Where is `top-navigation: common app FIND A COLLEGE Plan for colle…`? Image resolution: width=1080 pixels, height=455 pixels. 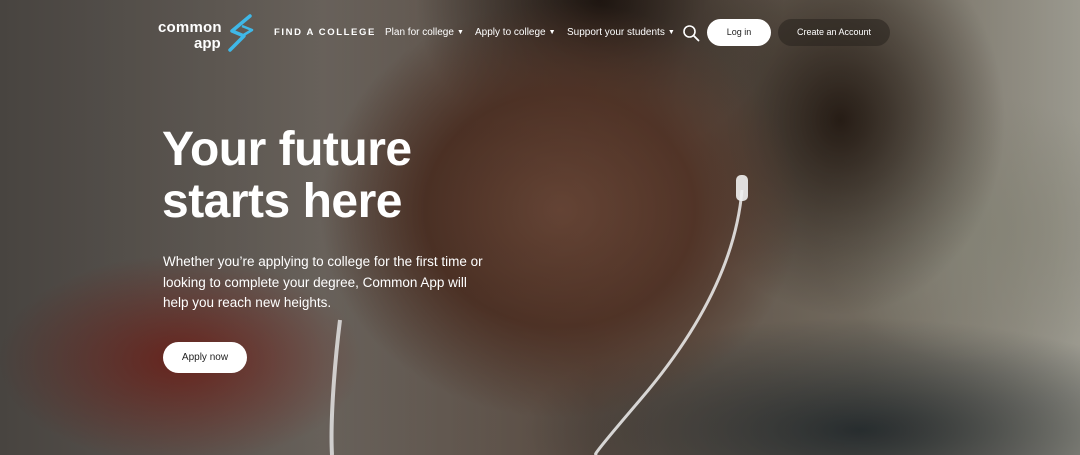 top-navigation: common app FIND A COLLEGE Plan for colle… is located at coordinates (540, 33).